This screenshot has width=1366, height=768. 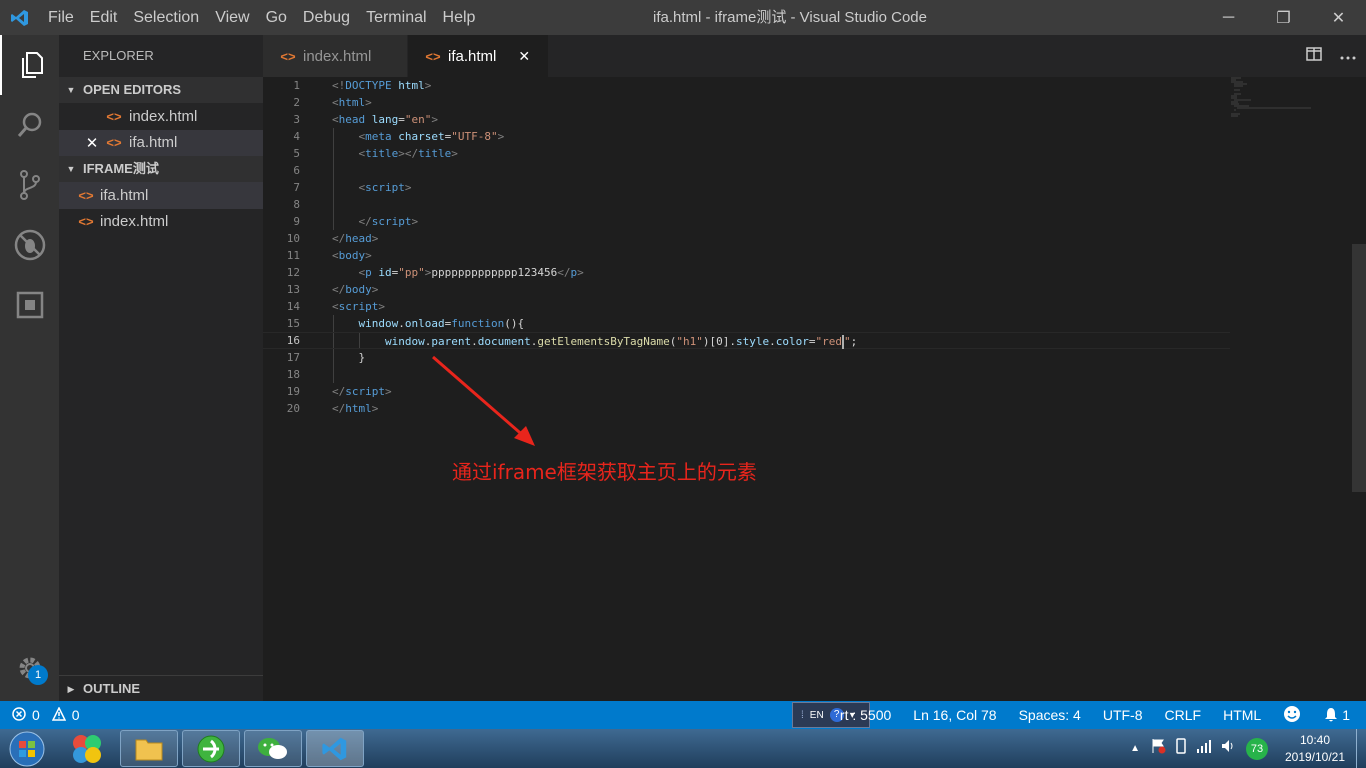 I want to click on problems-indicator: 0 0, so click(x=46, y=715).